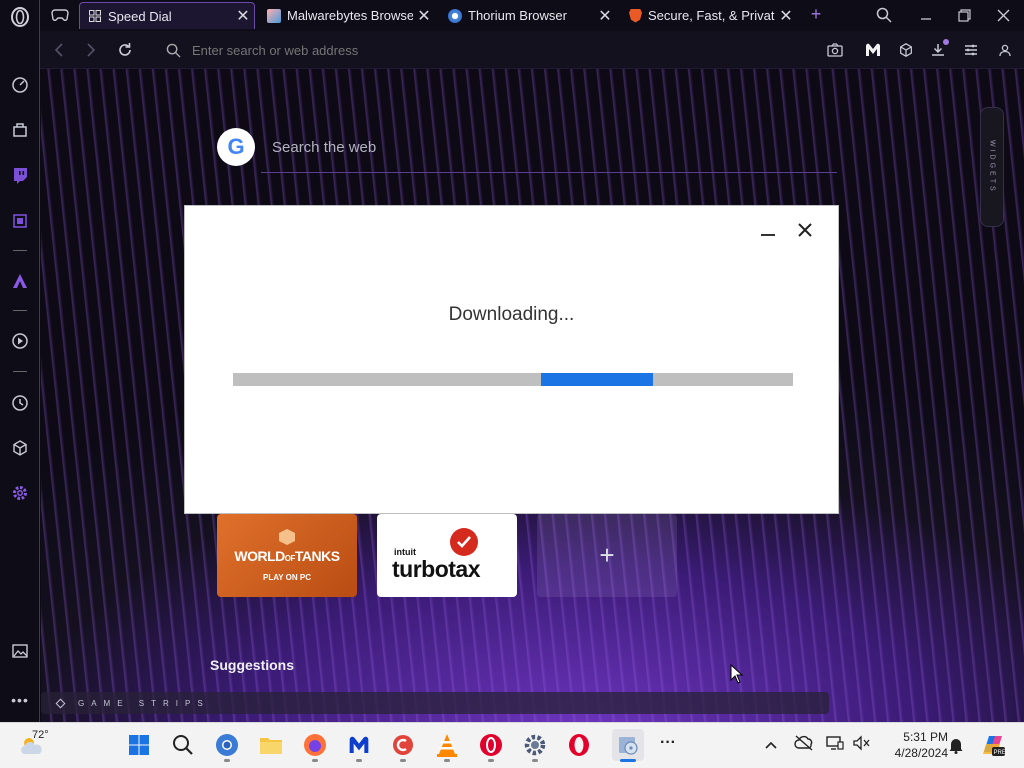  Describe the element at coordinates (173, 50) in the screenshot. I see `address-search-icon` at that location.